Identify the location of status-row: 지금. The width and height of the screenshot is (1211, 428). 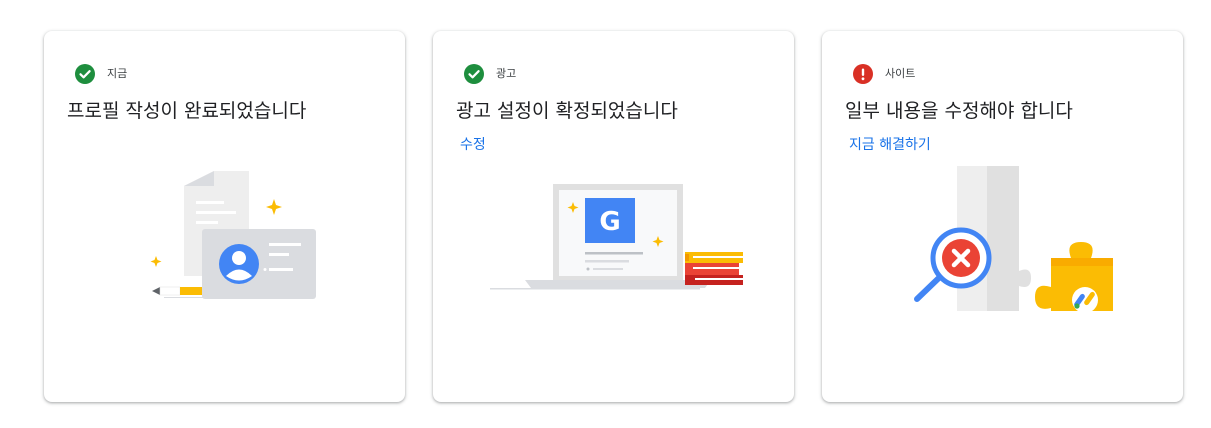
(101, 74).